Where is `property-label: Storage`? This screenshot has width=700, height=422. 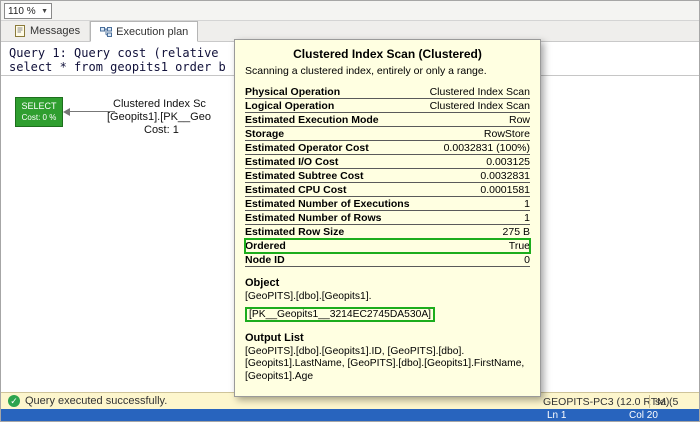
property-label: Storage is located at coordinates (265, 134).